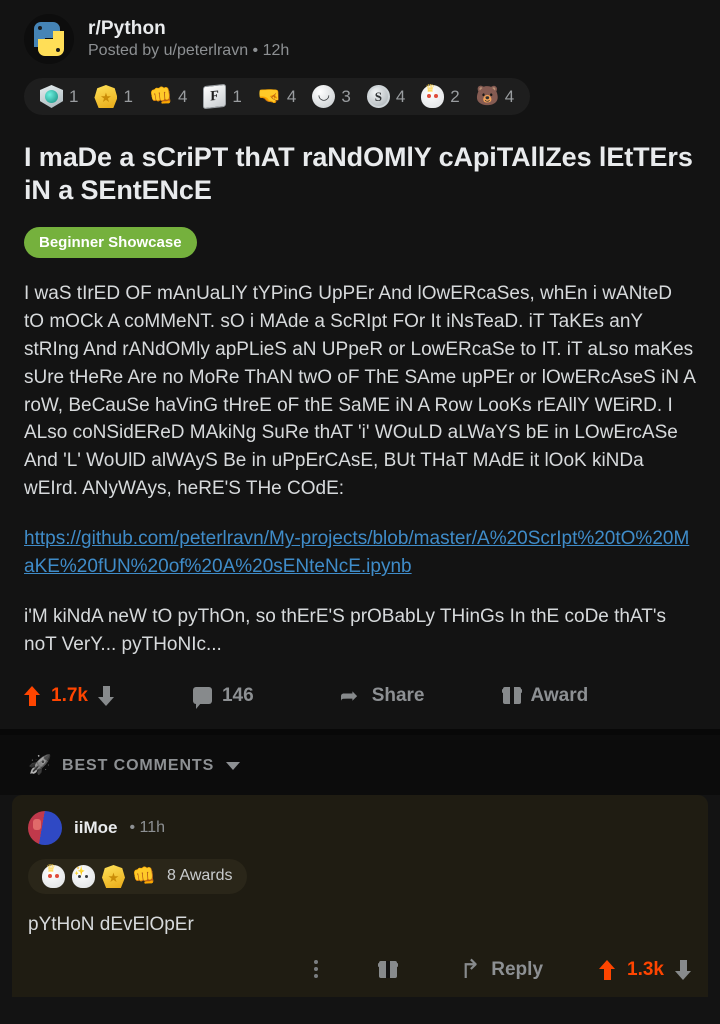 This screenshot has height=1024, width=720. I want to click on award-chip: 🤜 4, so click(277, 96).